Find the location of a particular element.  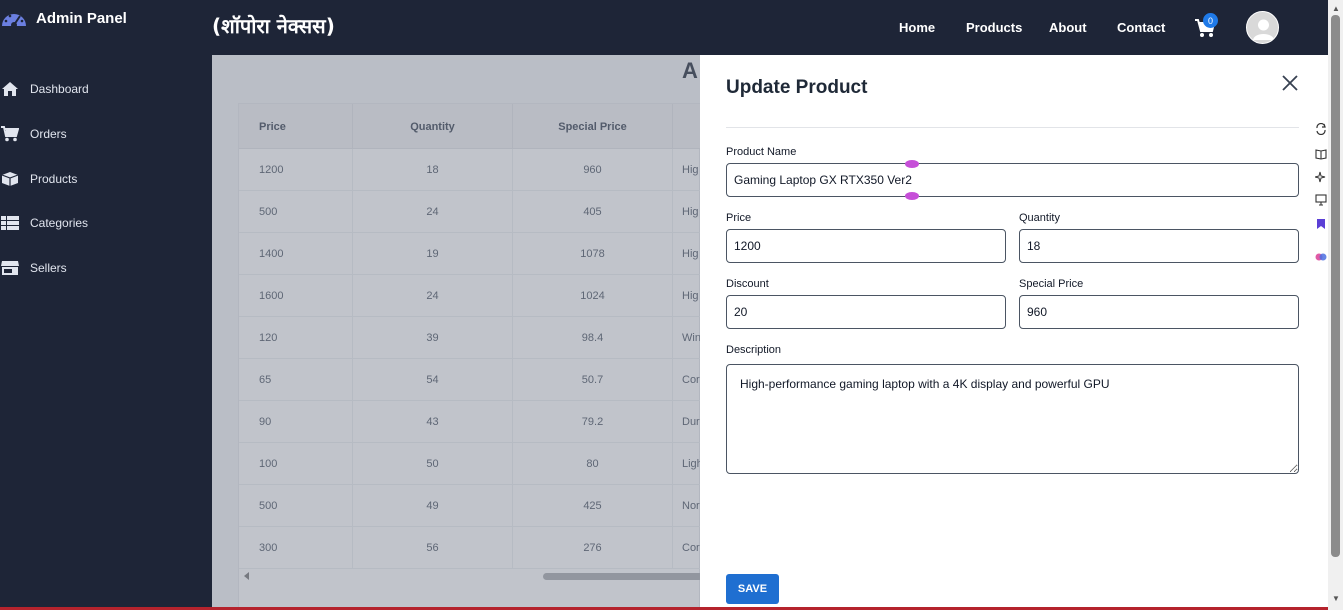

page-vertical-scrollbar: ▲ ▼ is located at coordinates (1335, 305).